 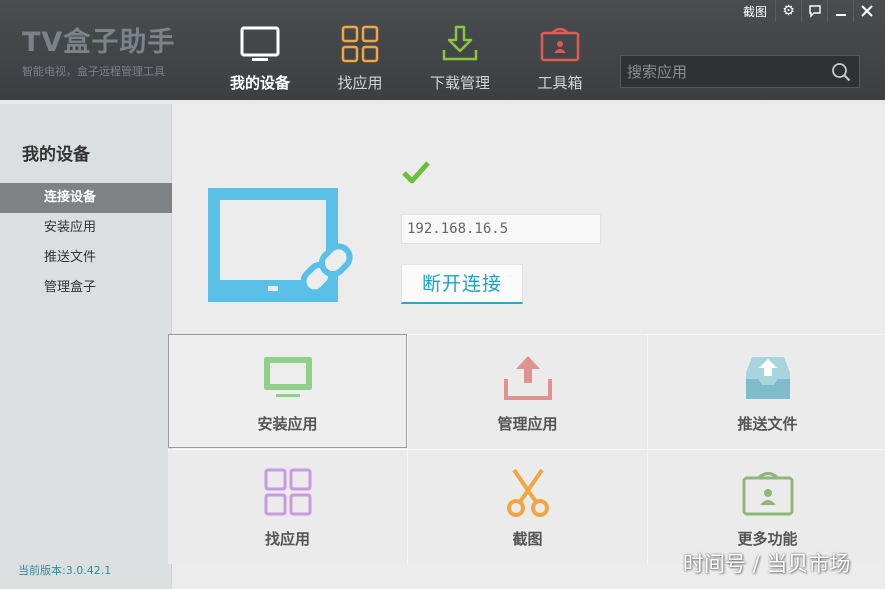 I want to click on tile-label: 截图, so click(x=527, y=539).